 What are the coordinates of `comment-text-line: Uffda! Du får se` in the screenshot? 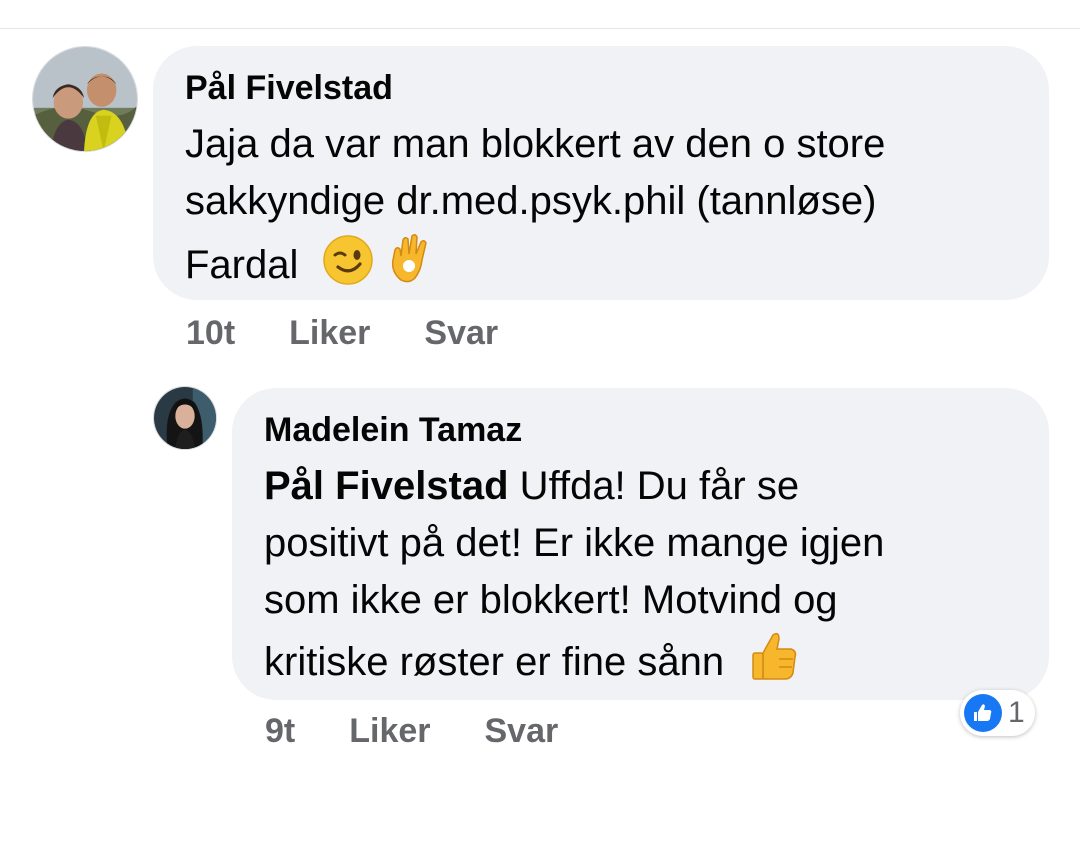 It's located at (654, 486).